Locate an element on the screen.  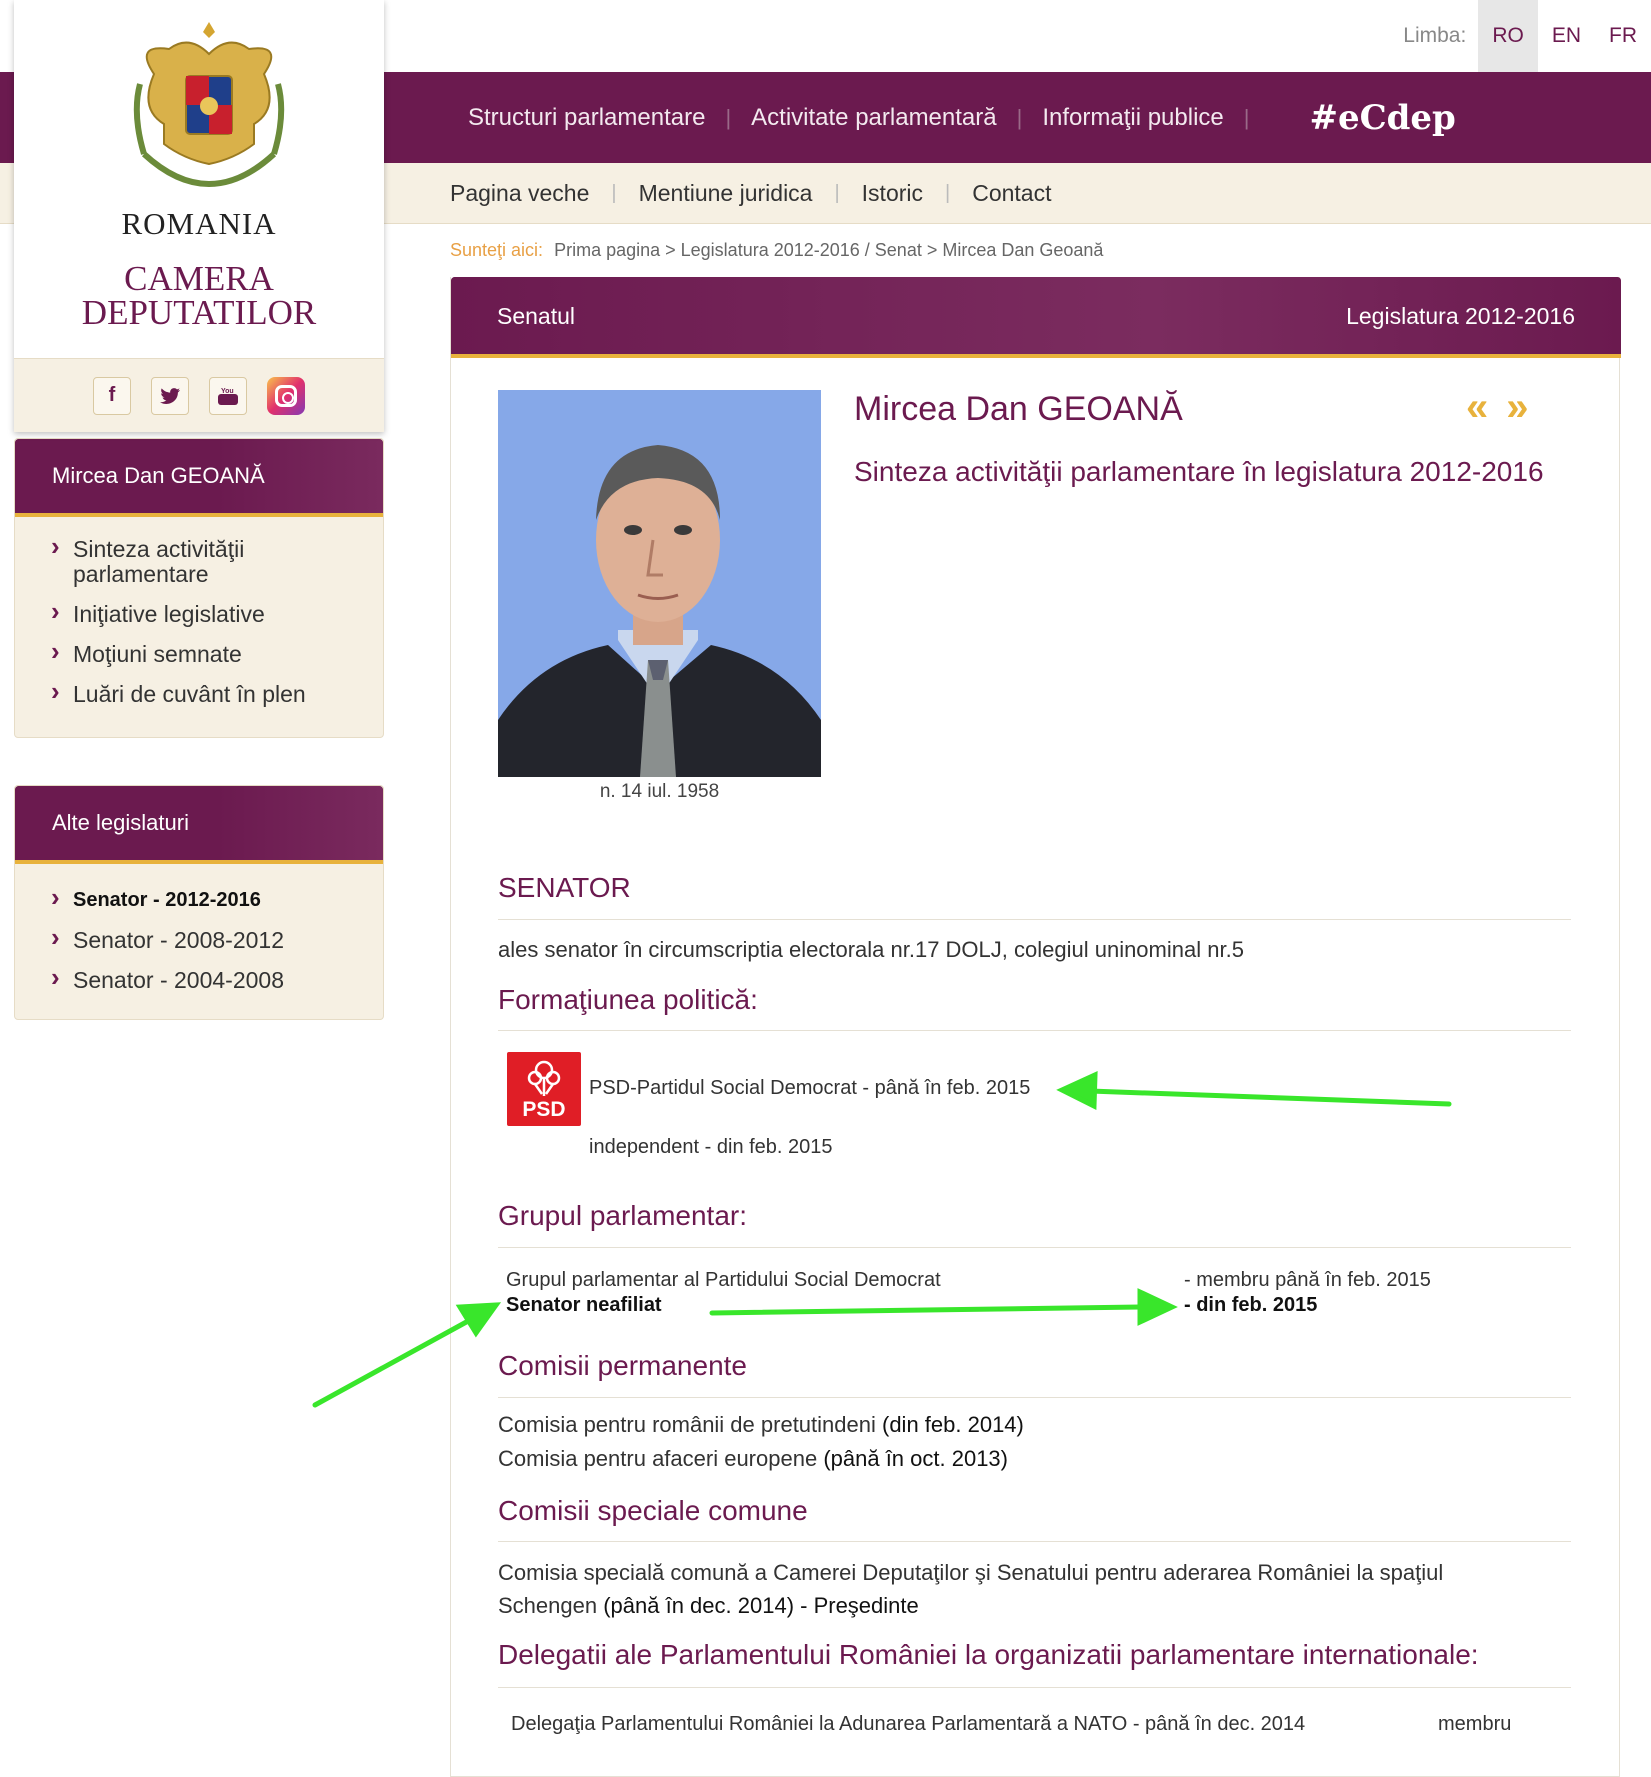
profile-nav: «» is located at coordinates (1506, 407).